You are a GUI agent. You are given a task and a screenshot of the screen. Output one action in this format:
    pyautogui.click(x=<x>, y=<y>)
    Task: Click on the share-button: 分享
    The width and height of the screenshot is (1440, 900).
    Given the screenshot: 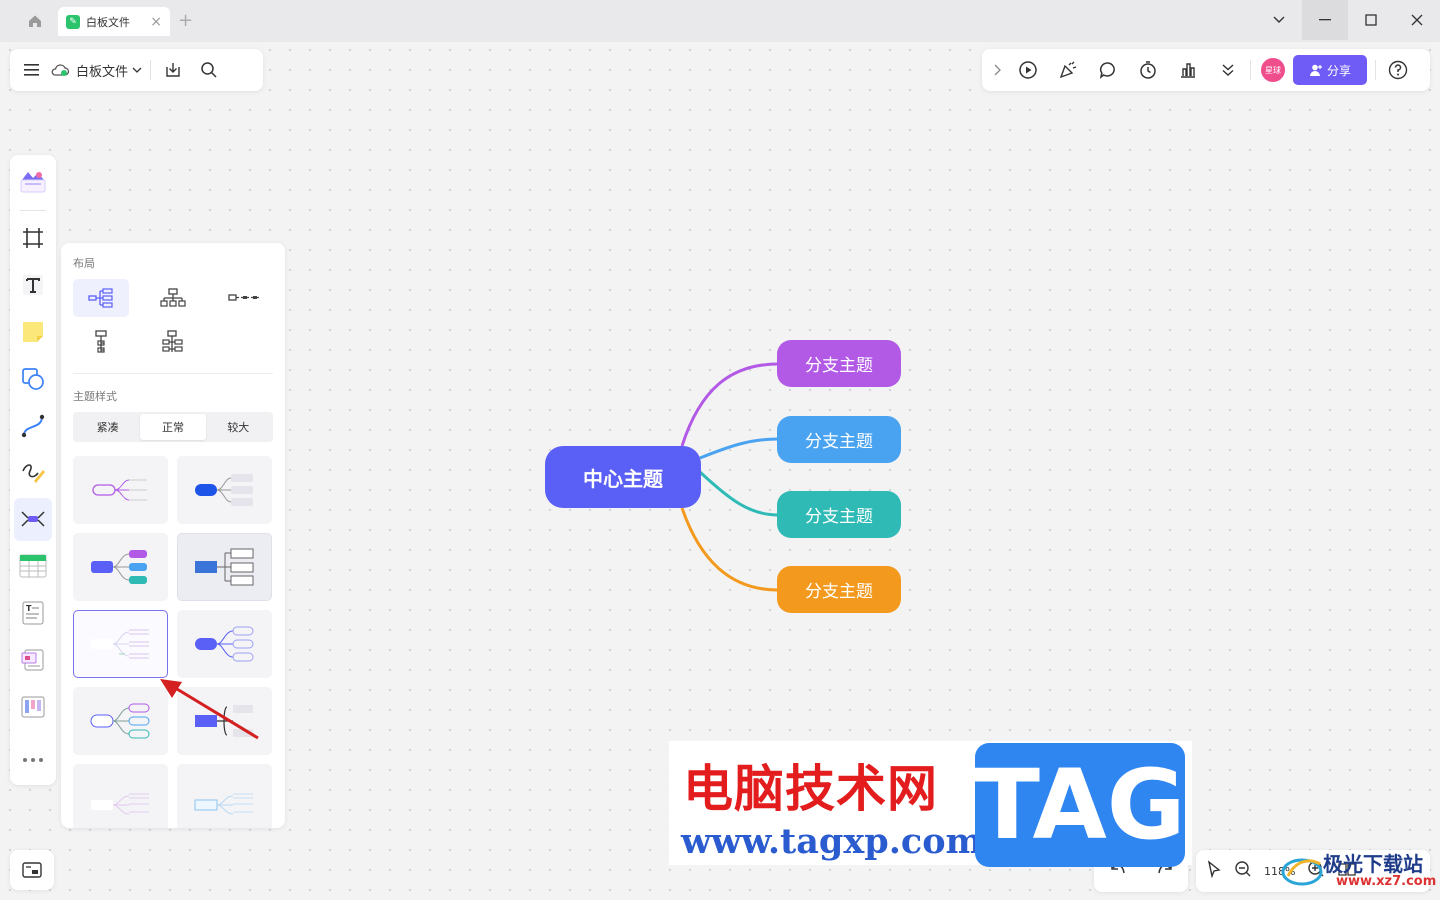 What is the action you would take?
    pyautogui.click(x=1330, y=70)
    